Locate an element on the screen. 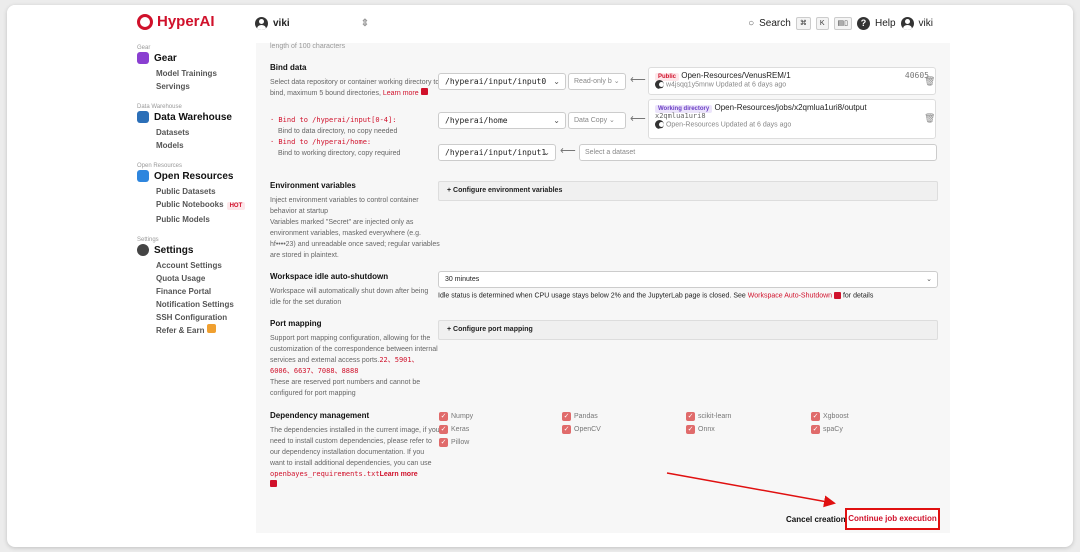 The image size is (1080, 552). continue-job-button: Continue job execution is located at coordinates (892, 519).